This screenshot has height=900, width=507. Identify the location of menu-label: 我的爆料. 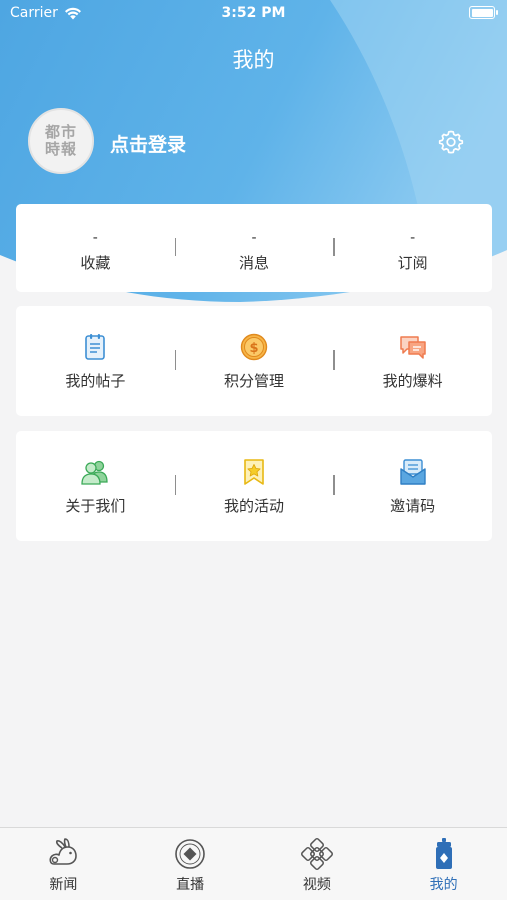
(412, 380).